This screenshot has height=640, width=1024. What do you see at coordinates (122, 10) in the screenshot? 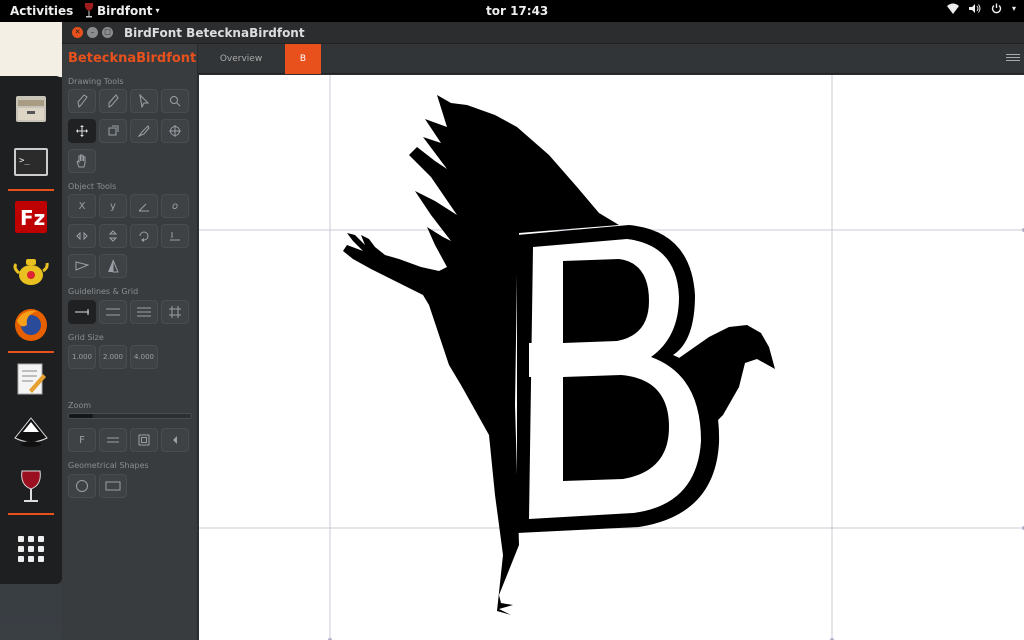
I see `app-menu: Birdfont ▾` at bounding box center [122, 10].